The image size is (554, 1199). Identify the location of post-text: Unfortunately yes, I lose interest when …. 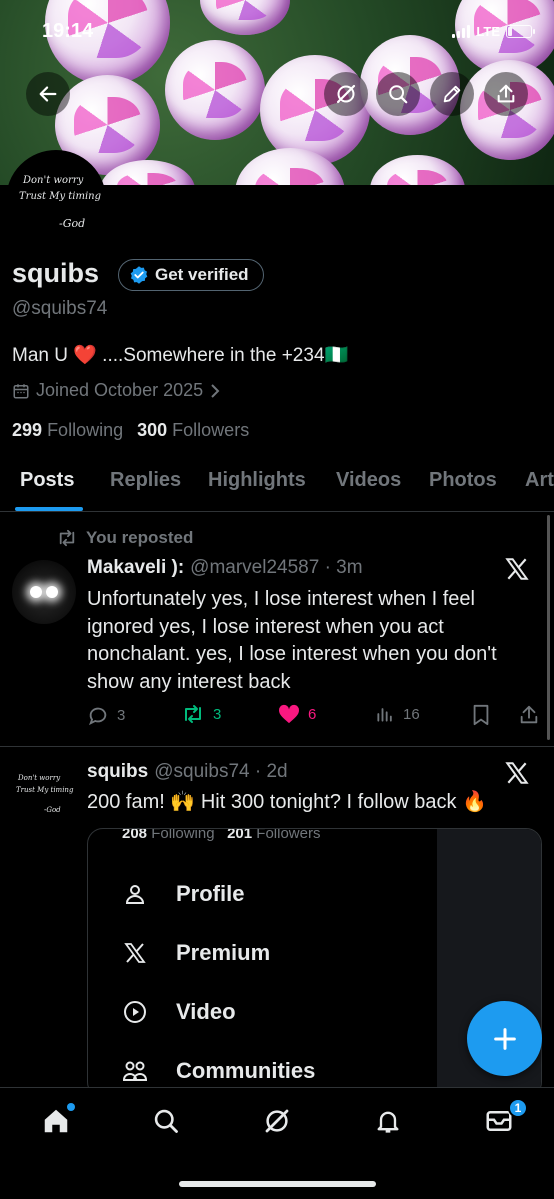
(292, 640).